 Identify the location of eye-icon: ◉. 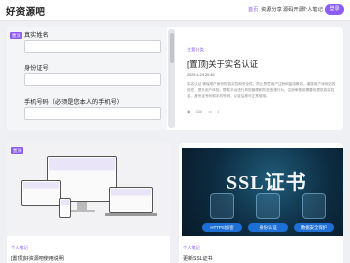
(189, 111).